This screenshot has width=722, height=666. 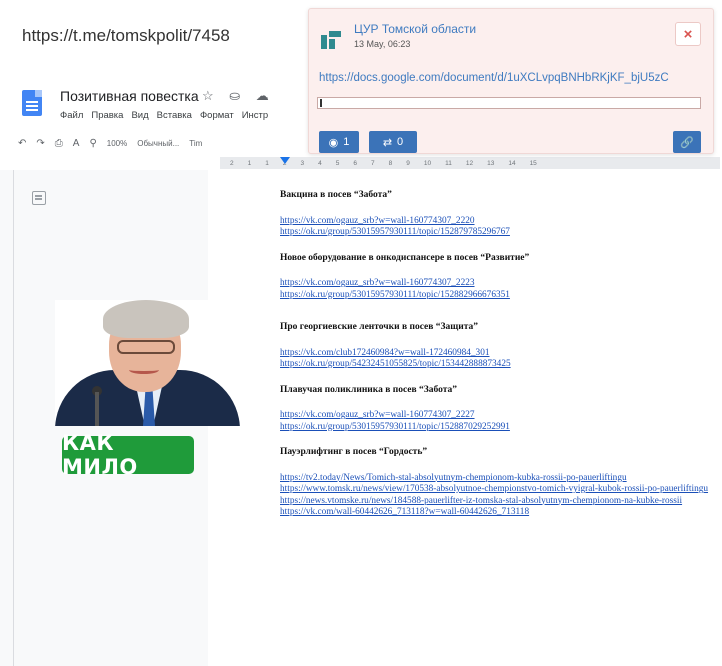 I want to click on menu-format: Формат, so click(x=217, y=115).